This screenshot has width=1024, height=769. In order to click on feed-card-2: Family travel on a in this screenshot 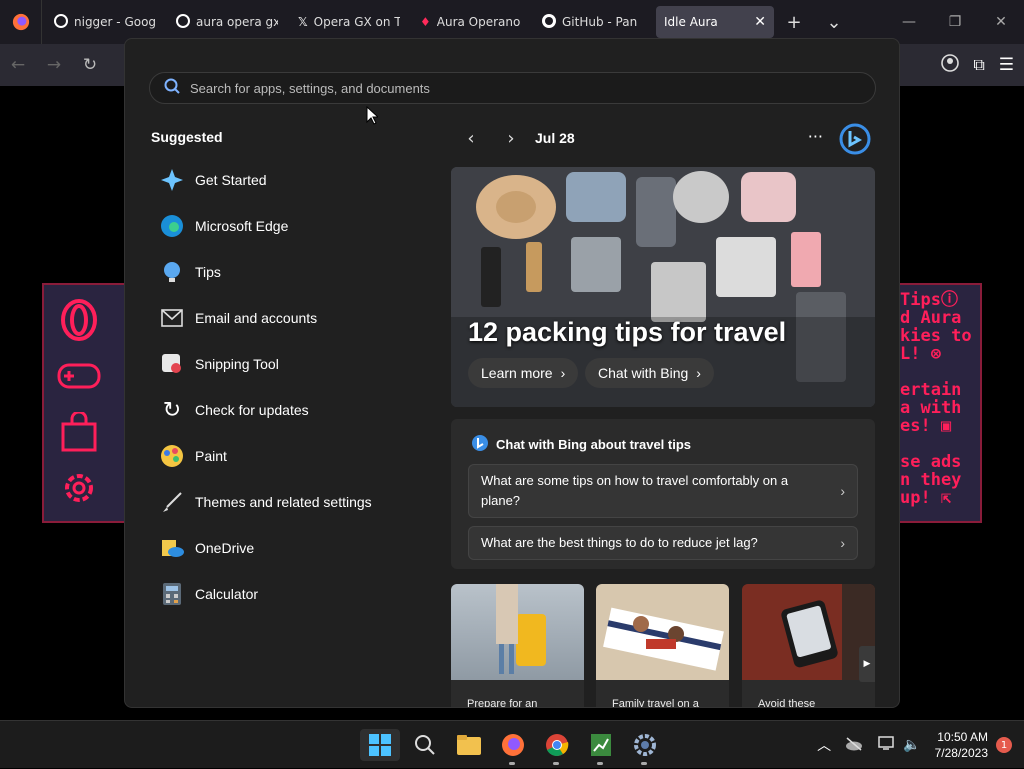, I will do `click(662, 646)`.